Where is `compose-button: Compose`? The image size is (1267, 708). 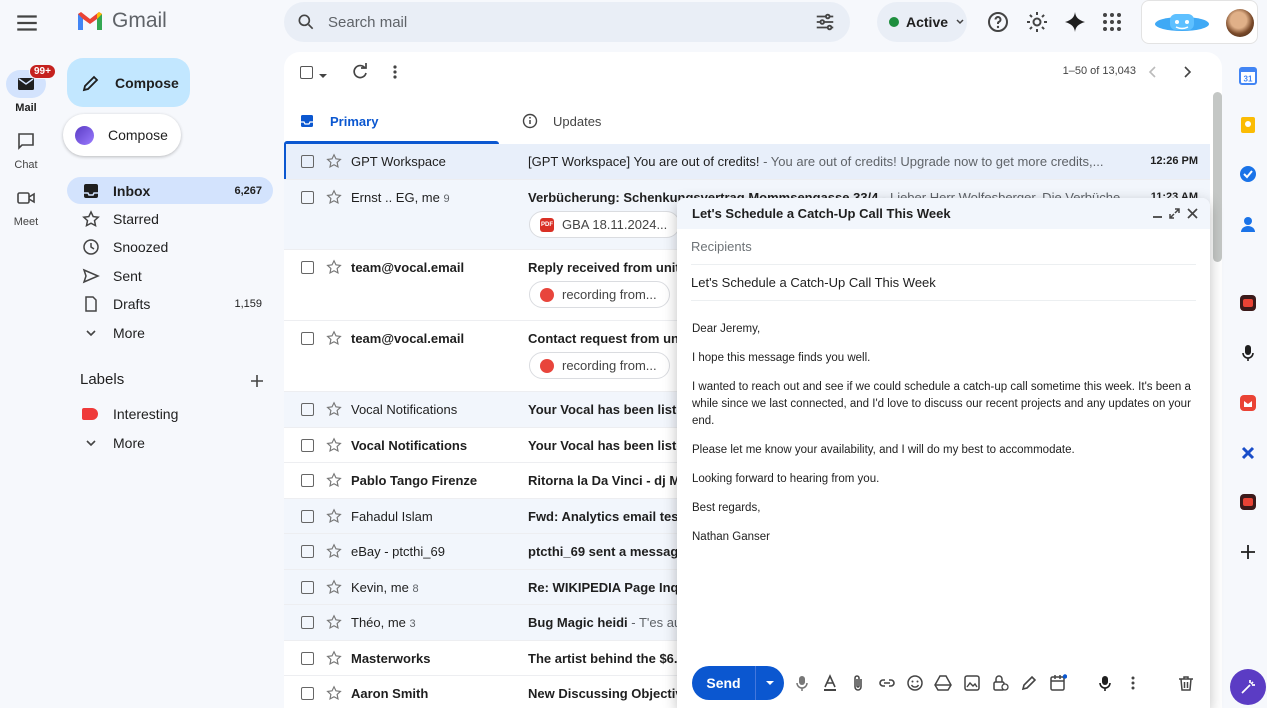 compose-button: Compose is located at coordinates (128, 82).